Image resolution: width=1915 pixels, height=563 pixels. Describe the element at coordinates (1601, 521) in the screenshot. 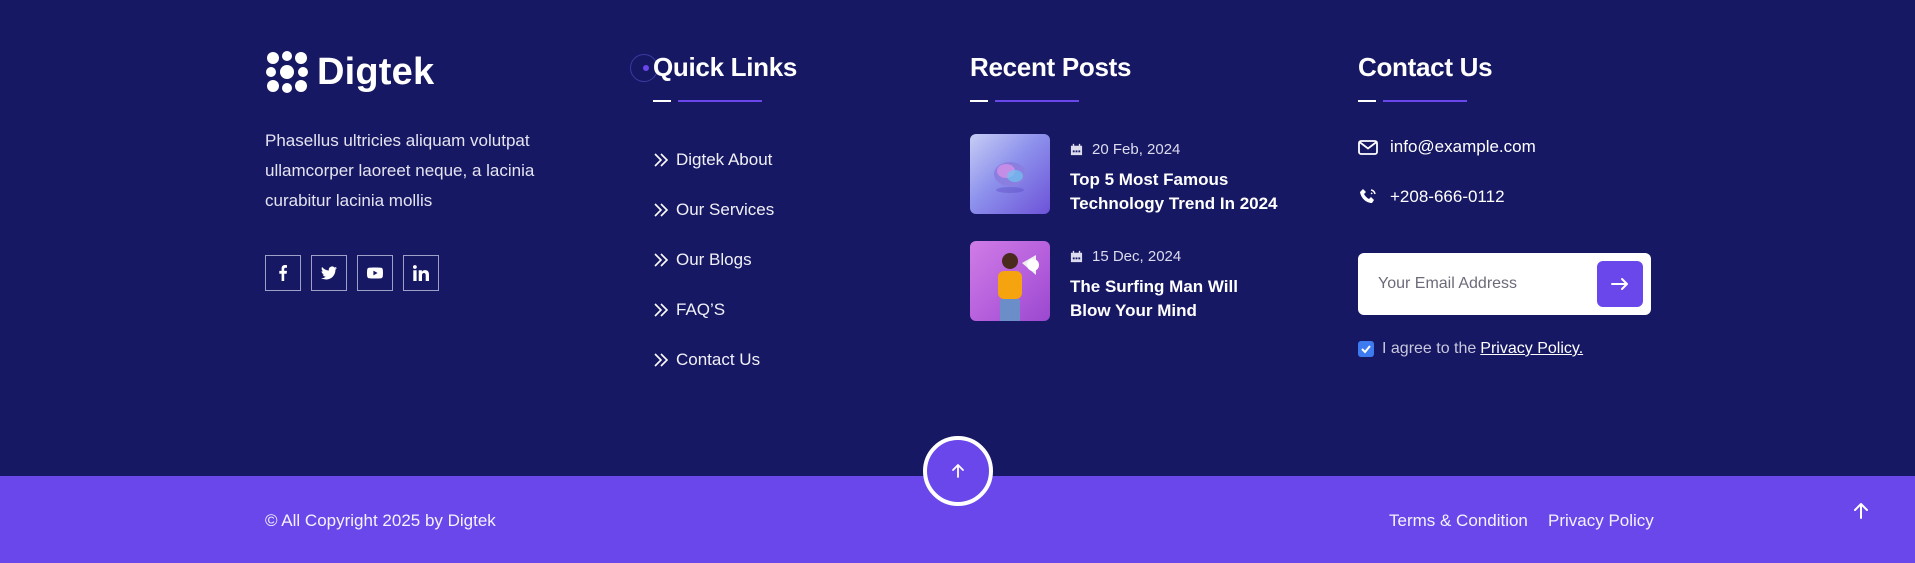

I see `privacy-policy-footer-link: Privacy Policy` at that location.